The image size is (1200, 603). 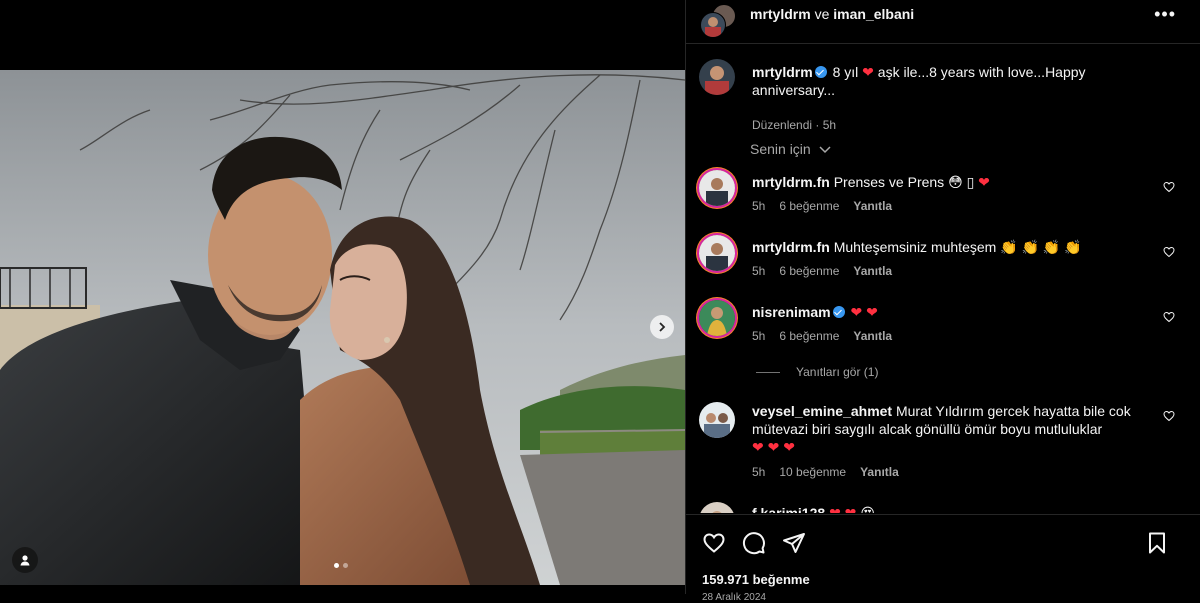 I want to click on caption-time: 5h, so click(x=829, y=125).